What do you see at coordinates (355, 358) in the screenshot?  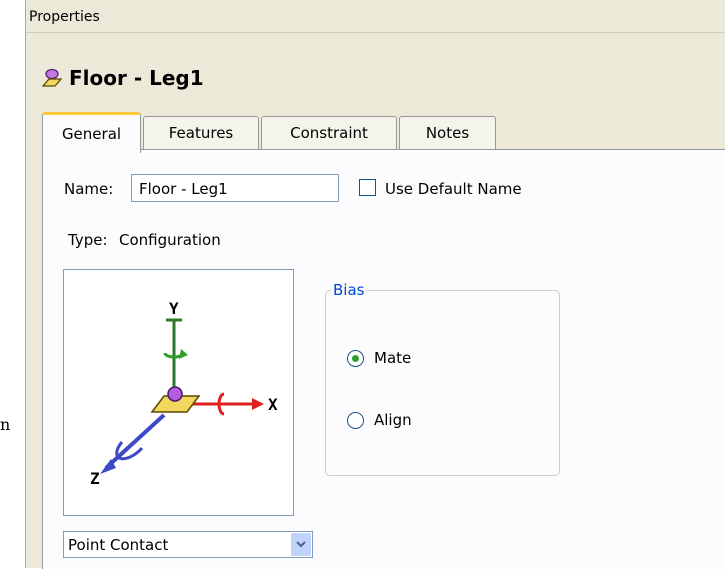 I see `mate-radio` at bounding box center [355, 358].